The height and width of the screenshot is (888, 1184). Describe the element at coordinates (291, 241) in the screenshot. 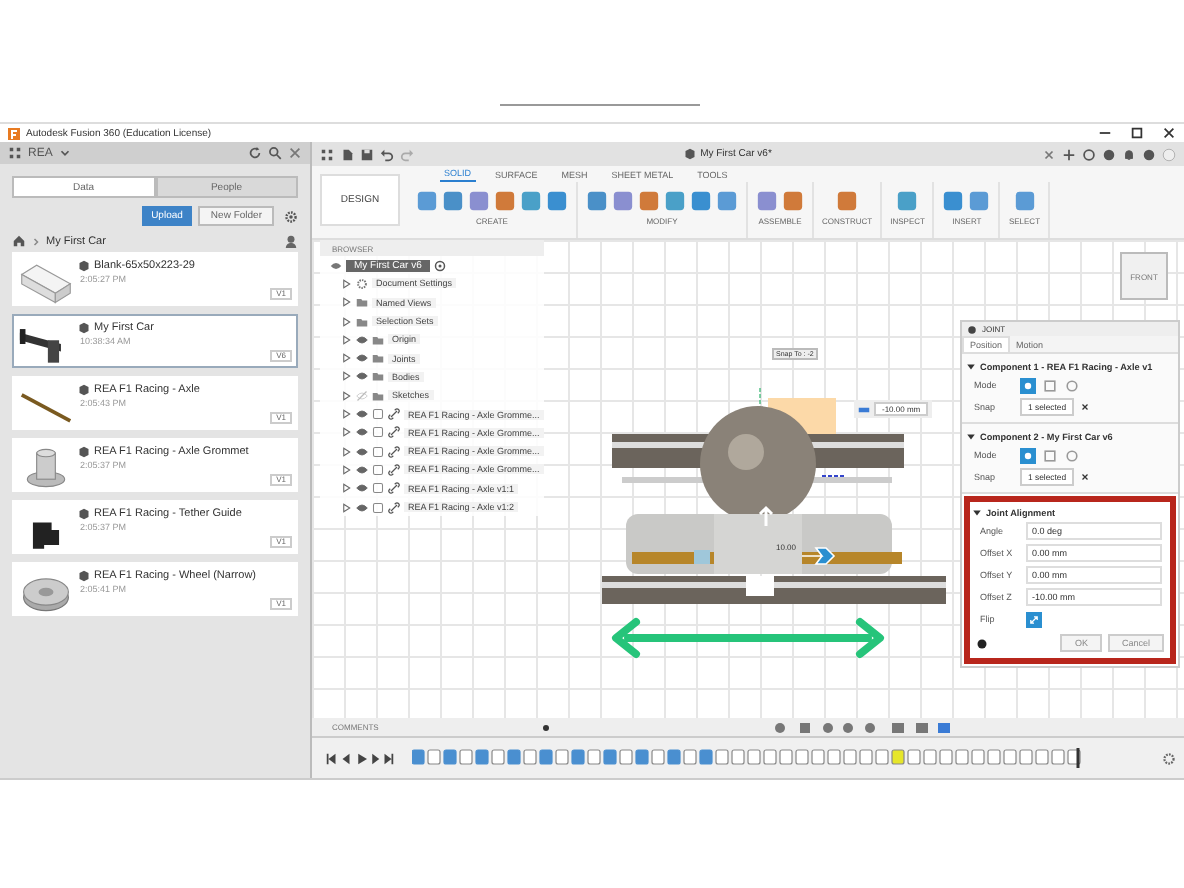

I see `people-icon` at that location.